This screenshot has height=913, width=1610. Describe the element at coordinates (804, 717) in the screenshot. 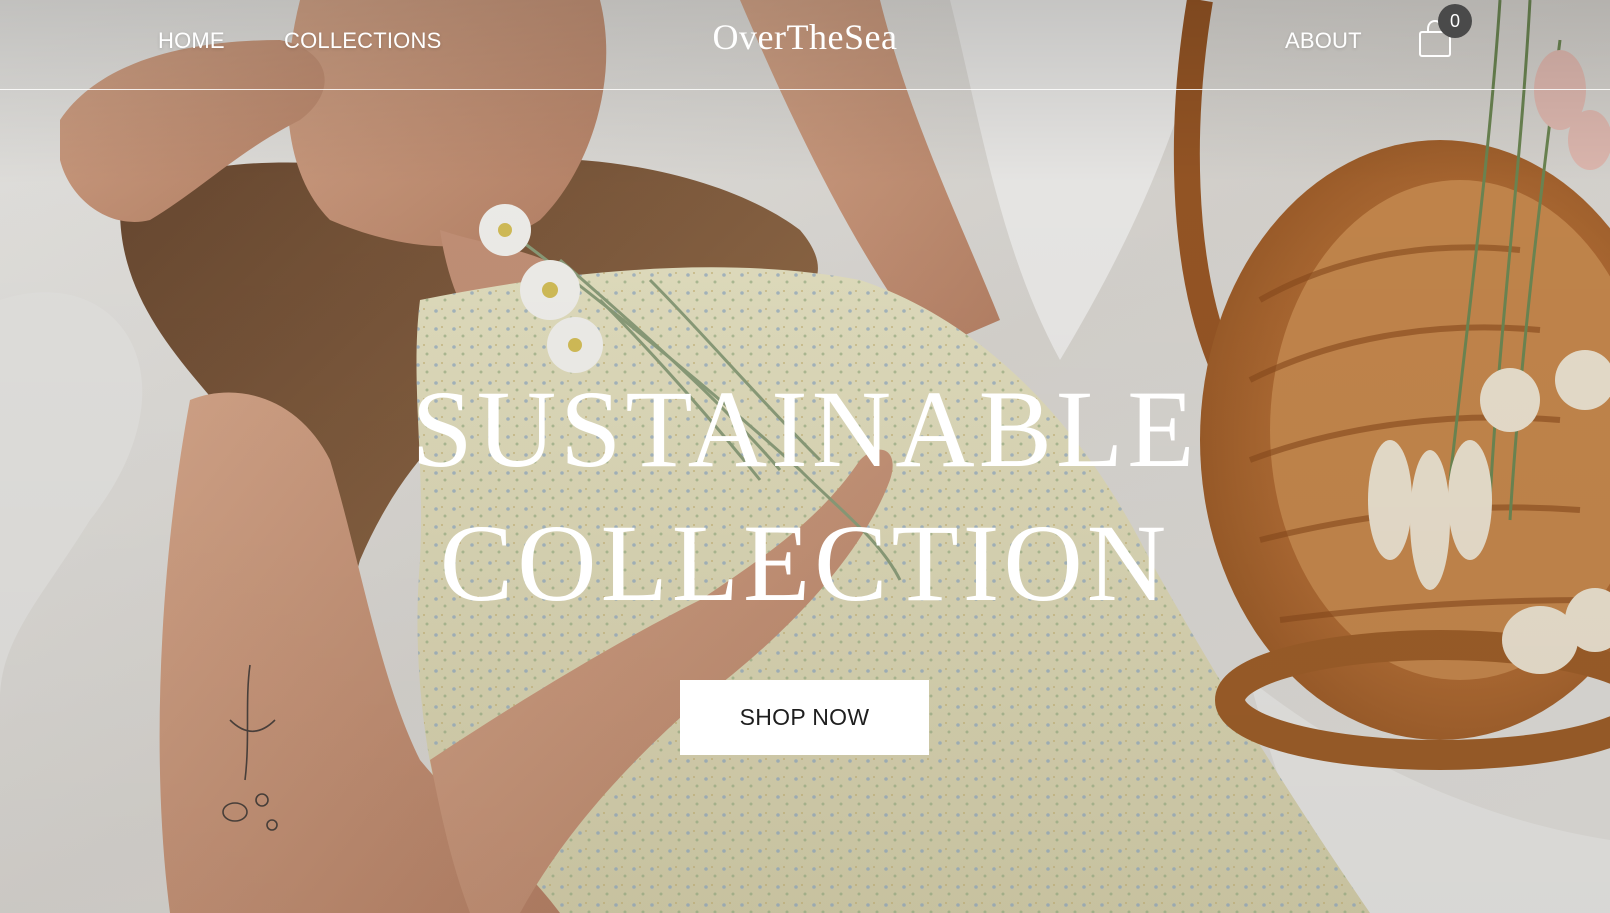

I see `shop-now-button: SHOP NOW` at that location.